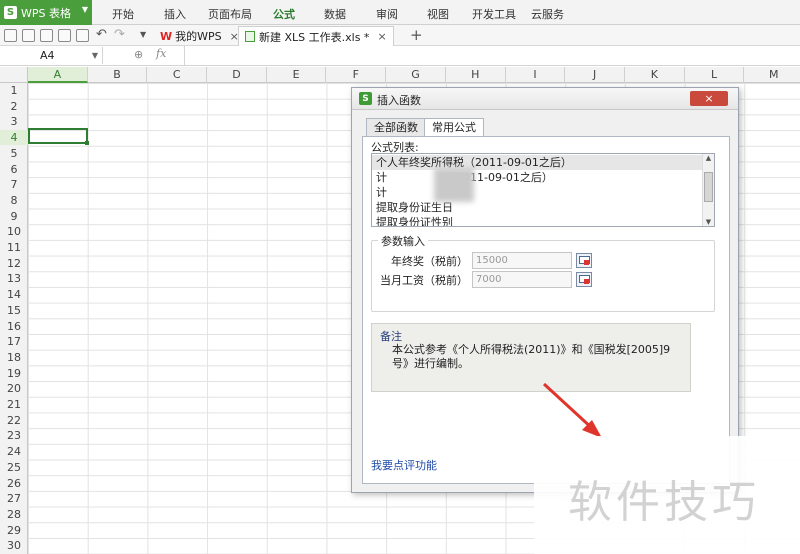 The width and height of the screenshot is (800, 554). Describe the element at coordinates (14, 121) in the screenshot. I see `row-header: 3` at that location.